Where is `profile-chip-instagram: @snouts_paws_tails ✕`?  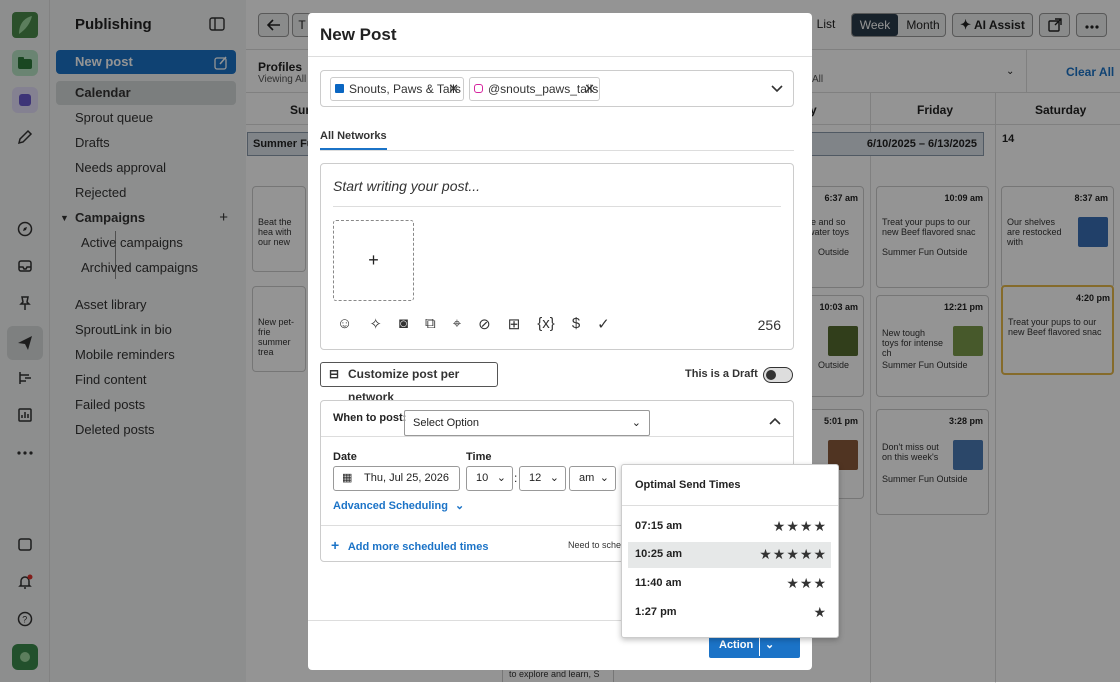
profile-chip-instagram: @snouts_paws_tails ✕ is located at coordinates (534, 89).